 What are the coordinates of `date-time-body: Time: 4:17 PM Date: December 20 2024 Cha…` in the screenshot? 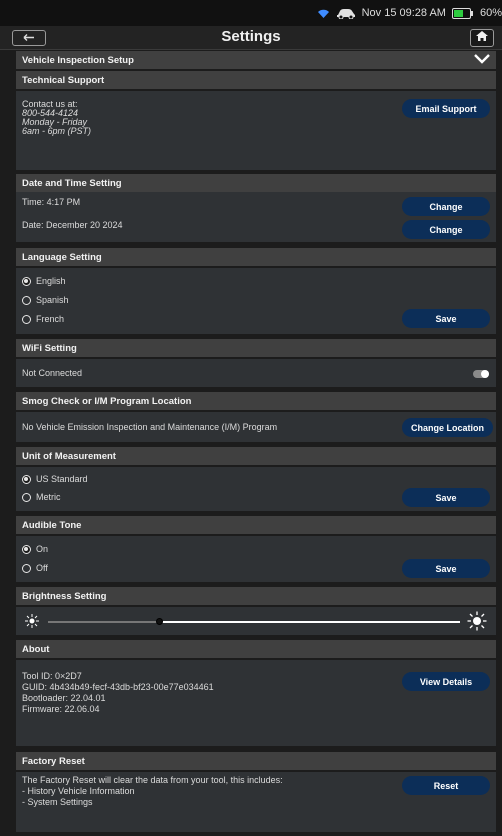 It's located at (256, 217).